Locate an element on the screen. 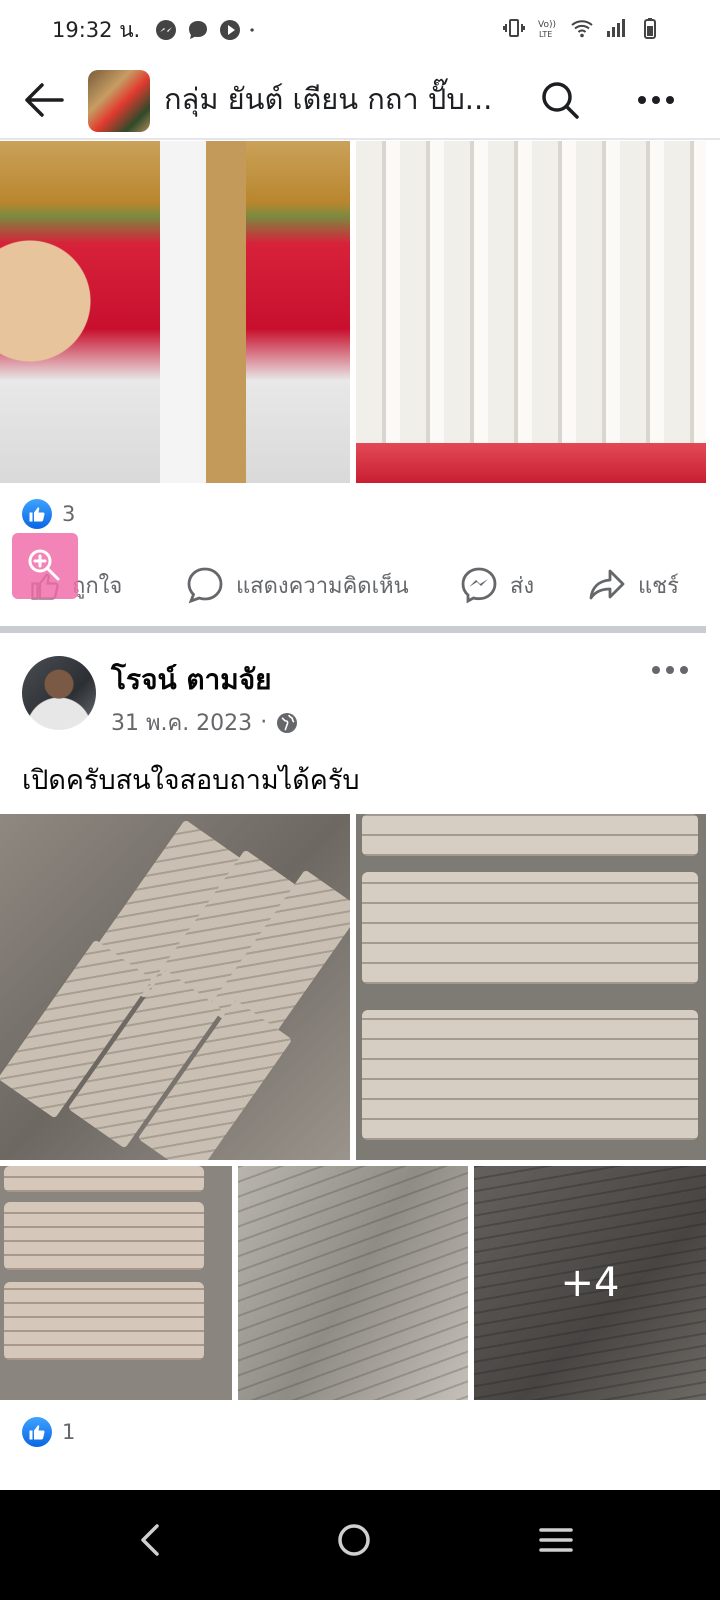 This screenshot has width=720, height=1600. search-icon is located at coordinates (560, 100).